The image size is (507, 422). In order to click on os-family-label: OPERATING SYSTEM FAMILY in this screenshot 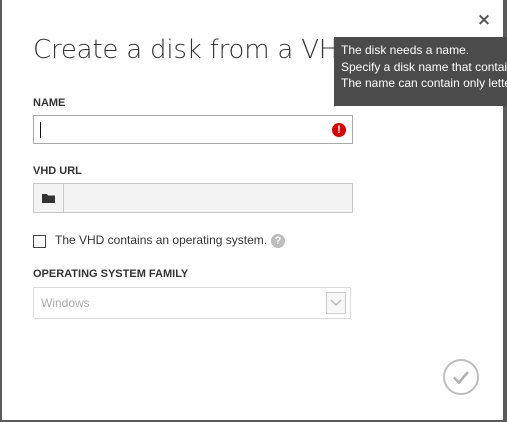, I will do `click(111, 274)`.